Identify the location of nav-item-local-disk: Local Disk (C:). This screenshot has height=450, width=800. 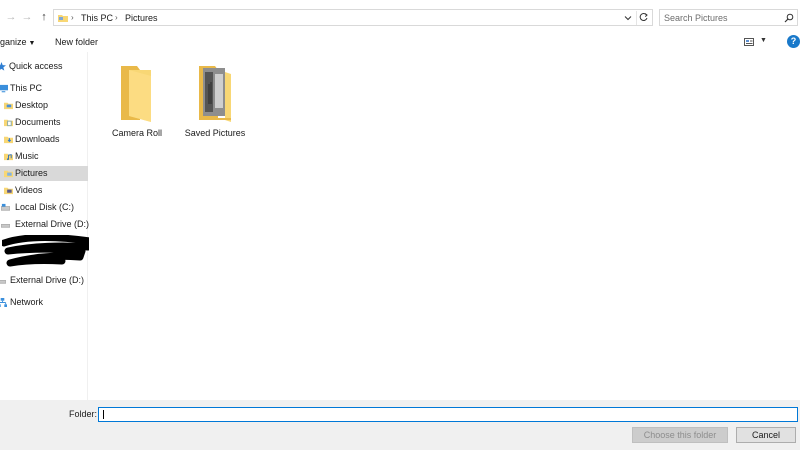
(44, 207).